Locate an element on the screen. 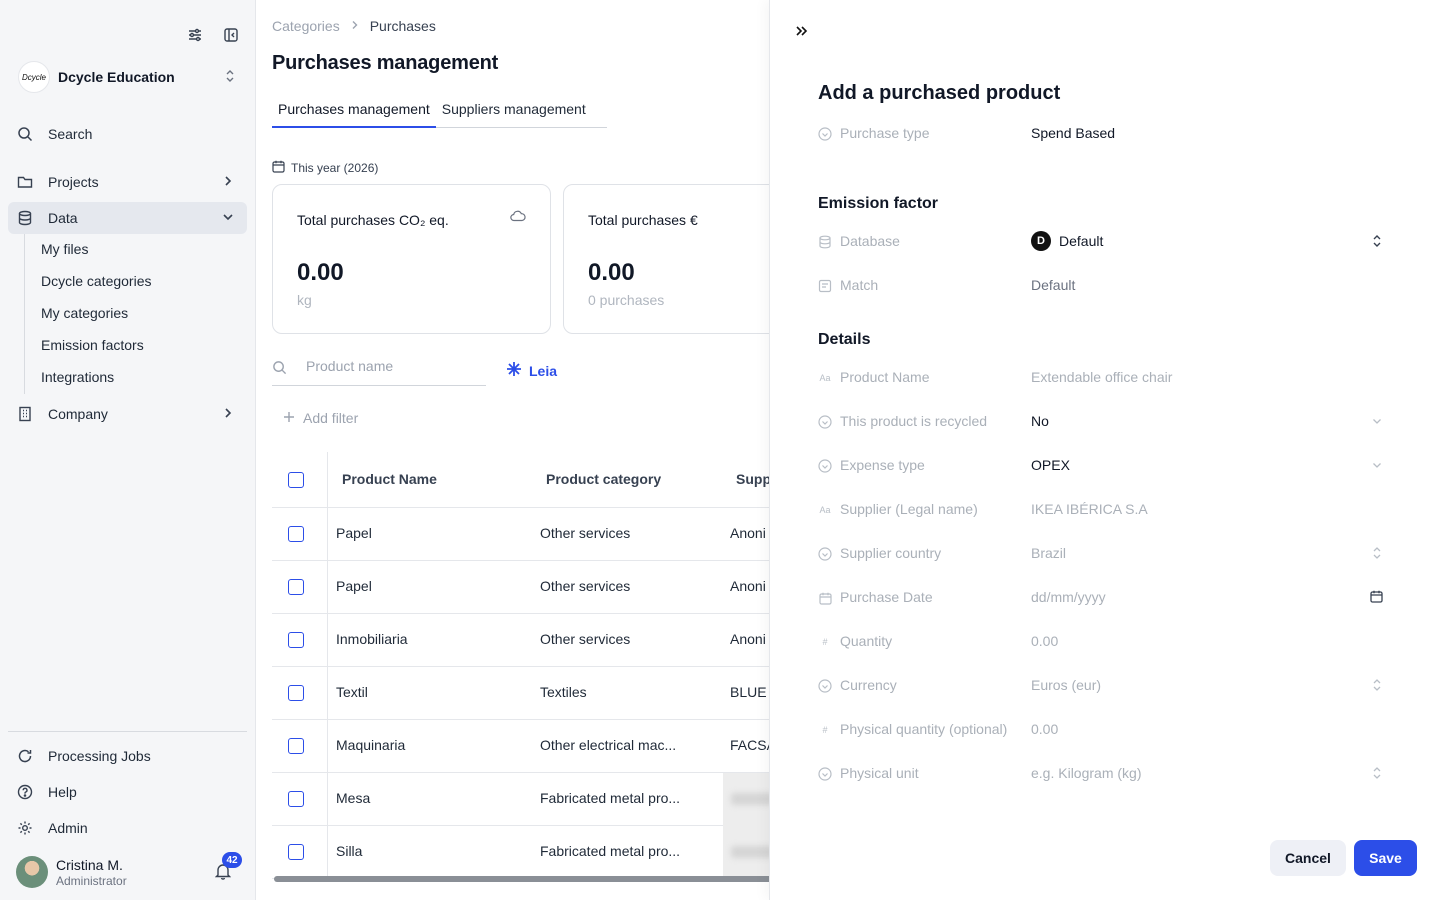  sidebar-top-actions is located at coordinates (213, 35).